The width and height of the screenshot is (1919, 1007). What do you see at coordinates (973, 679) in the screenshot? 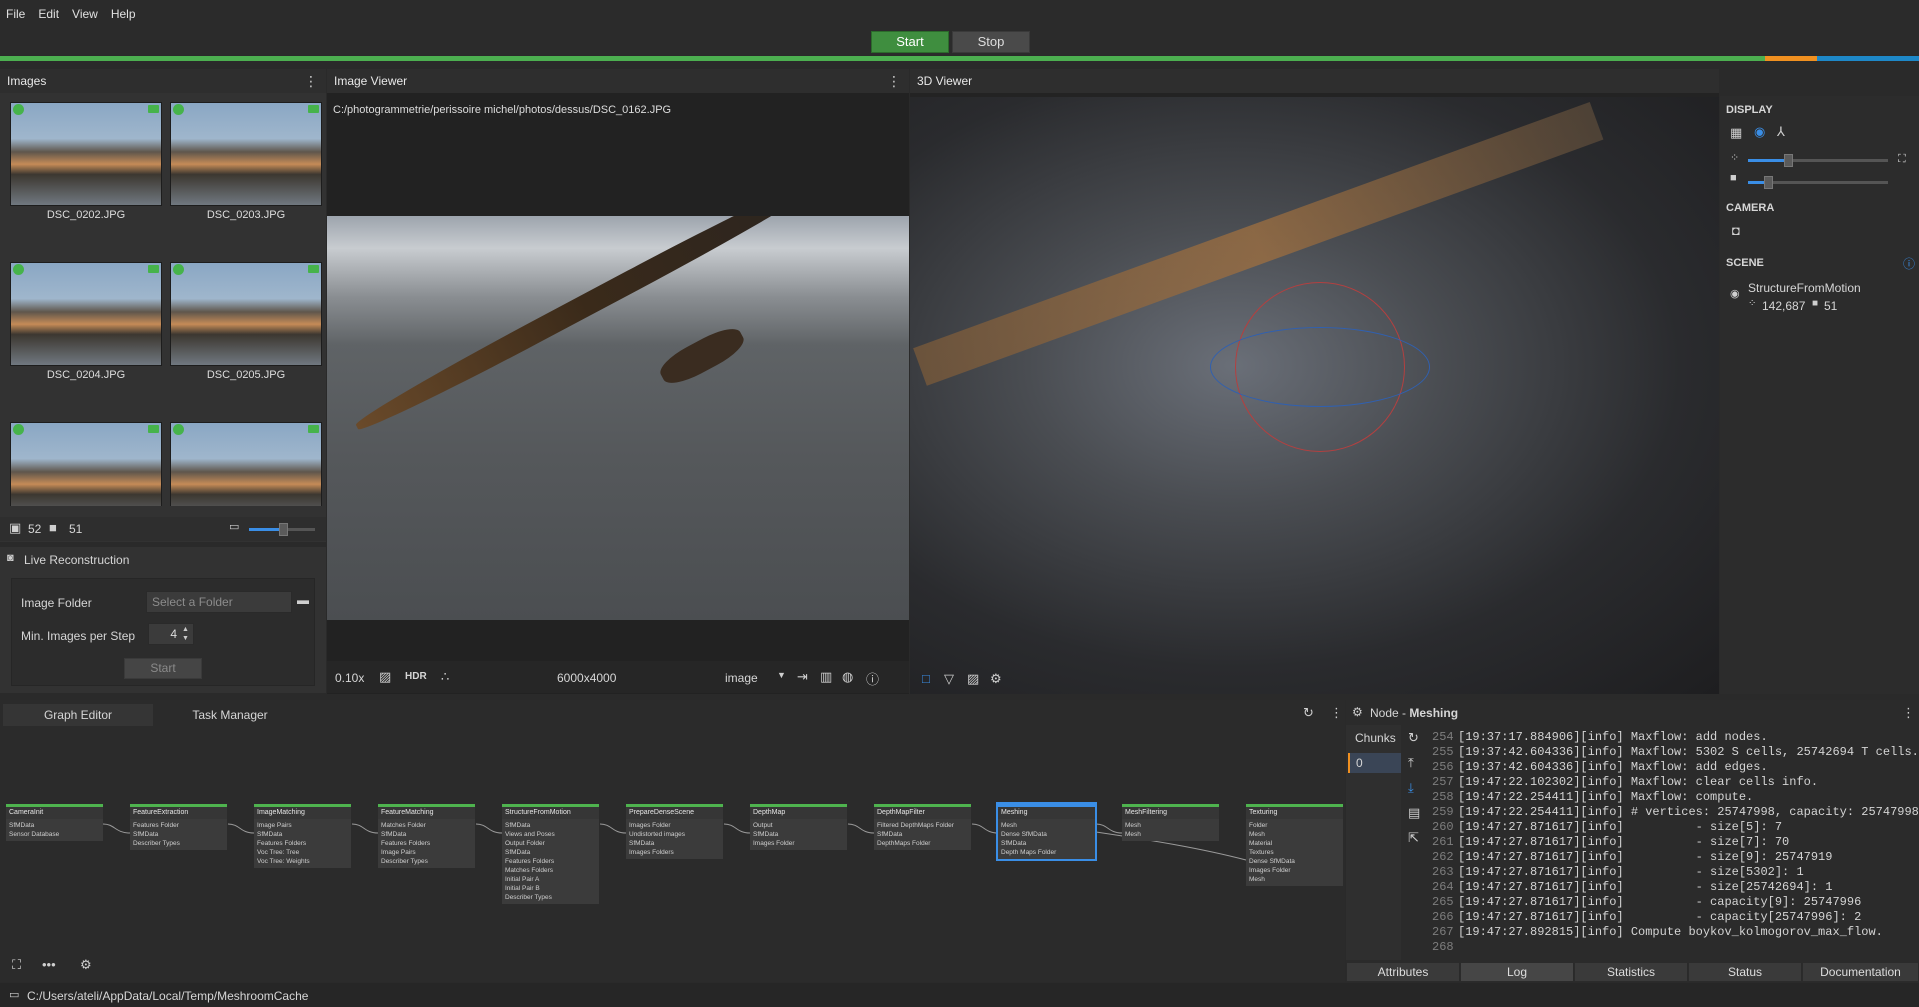
I see `texture-icon: ▨` at bounding box center [973, 679].